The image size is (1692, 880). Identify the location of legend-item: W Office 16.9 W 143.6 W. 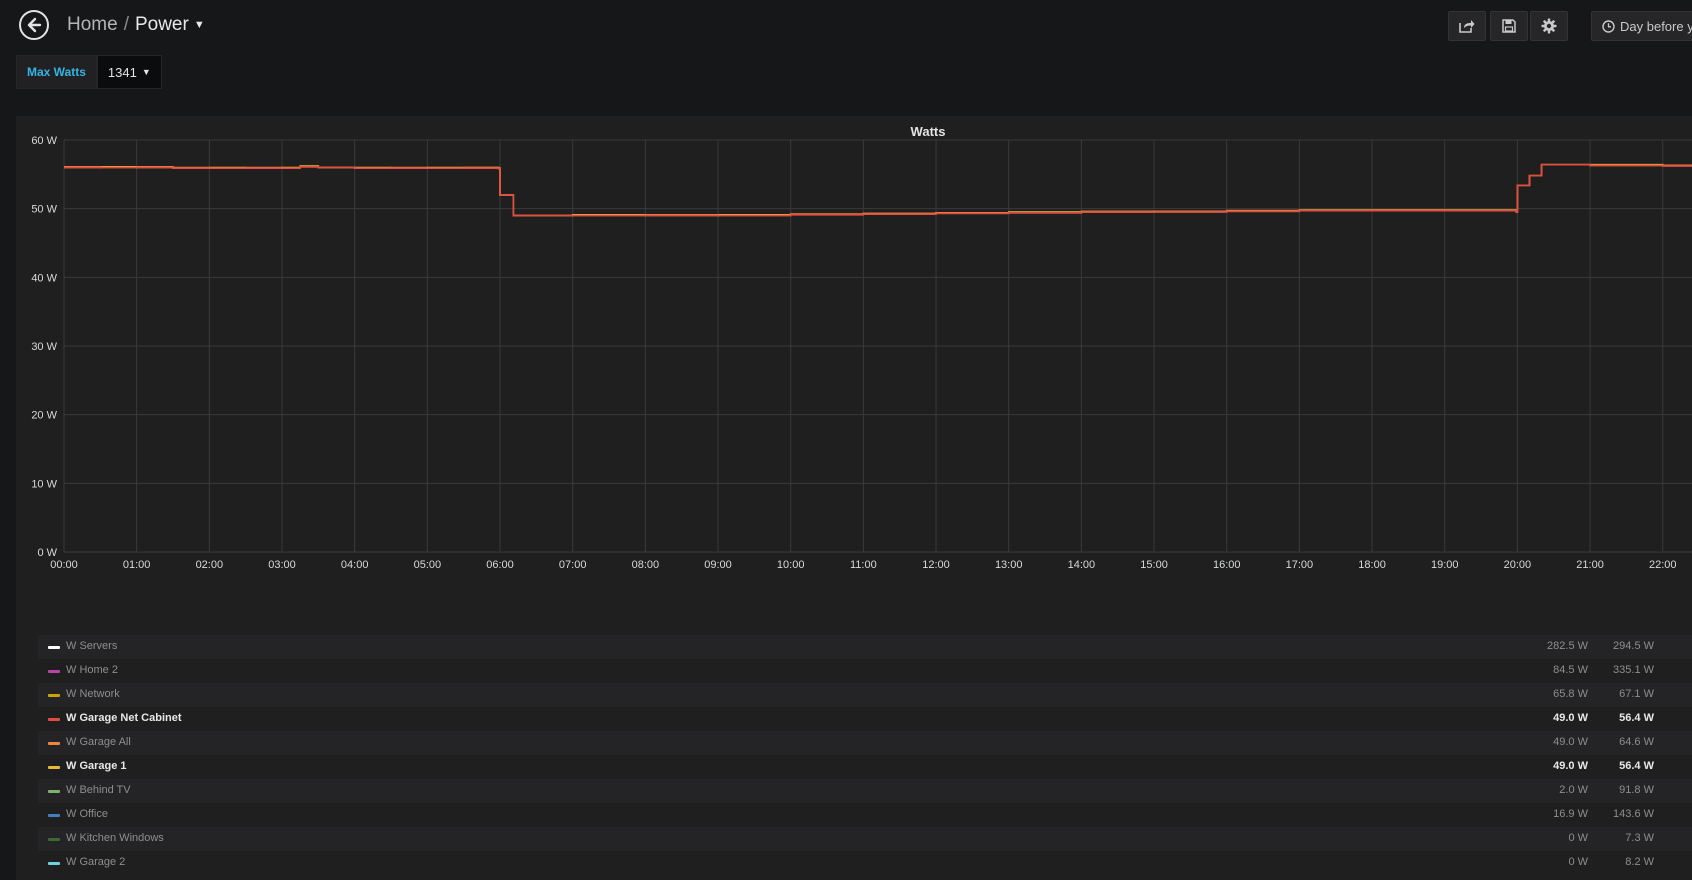
(865, 815).